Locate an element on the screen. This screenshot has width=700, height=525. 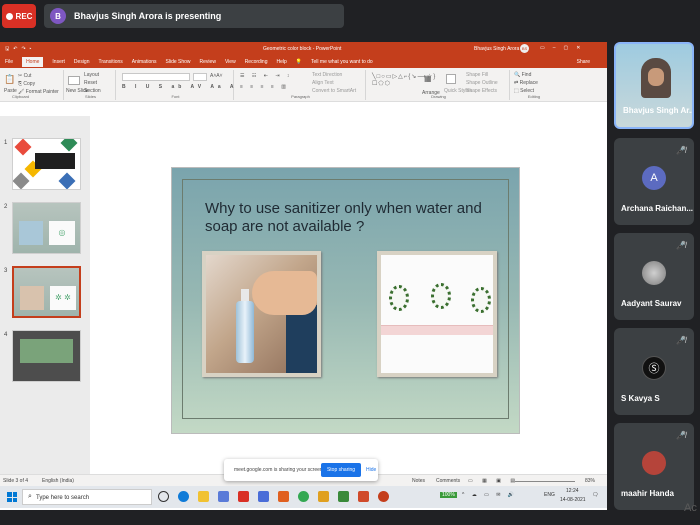
font-size-select is located at coordinates (200, 77).